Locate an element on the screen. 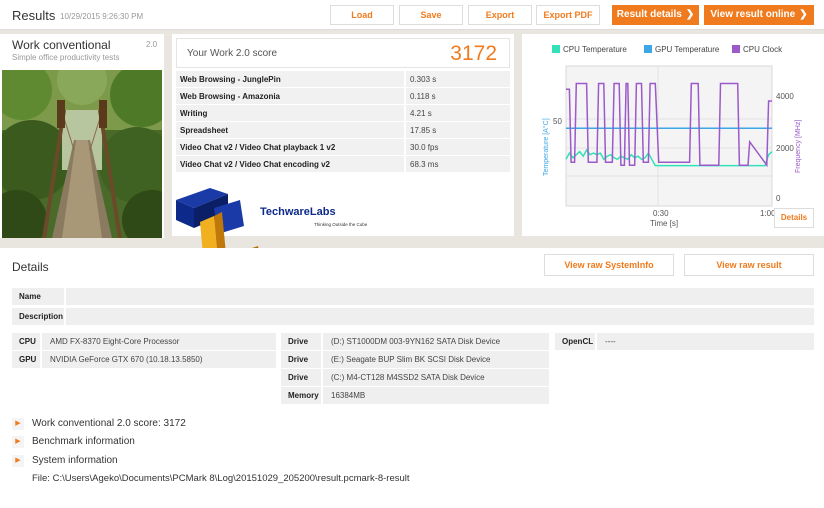 The image size is (824, 508). subscore-name: Writing is located at coordinates (290, 113).